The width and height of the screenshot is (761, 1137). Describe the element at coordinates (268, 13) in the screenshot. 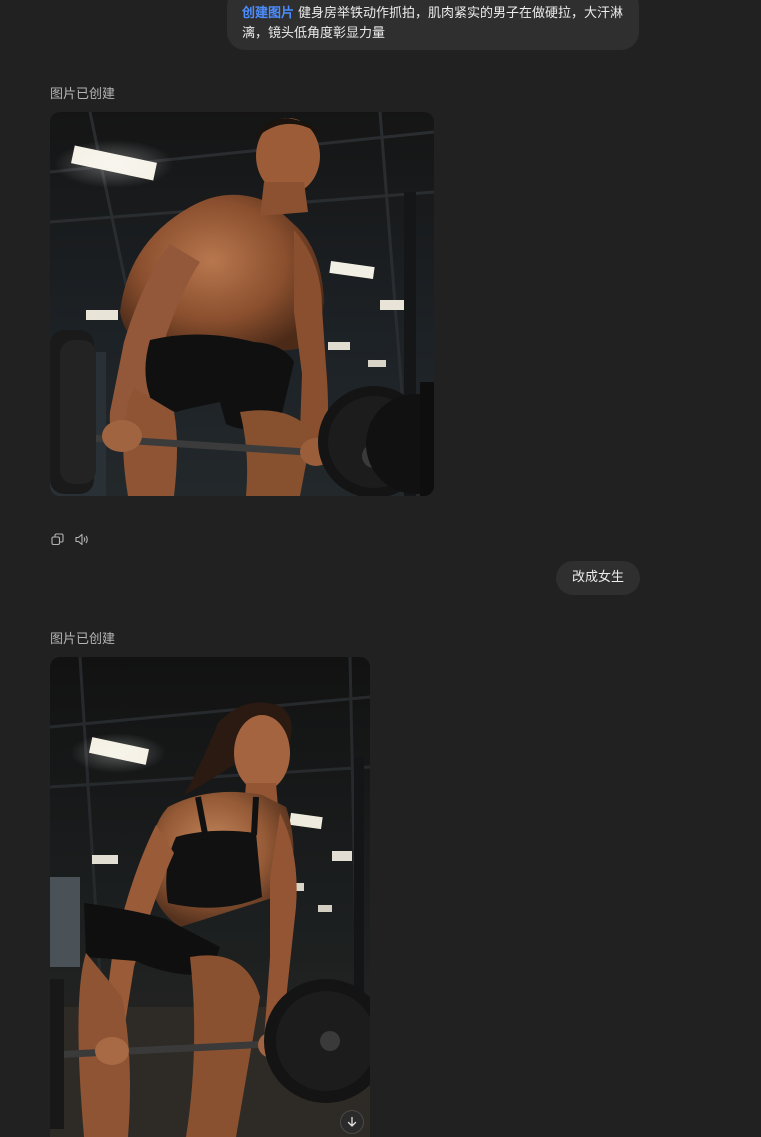

I see `create-image-tag: 创建图片` at that location.